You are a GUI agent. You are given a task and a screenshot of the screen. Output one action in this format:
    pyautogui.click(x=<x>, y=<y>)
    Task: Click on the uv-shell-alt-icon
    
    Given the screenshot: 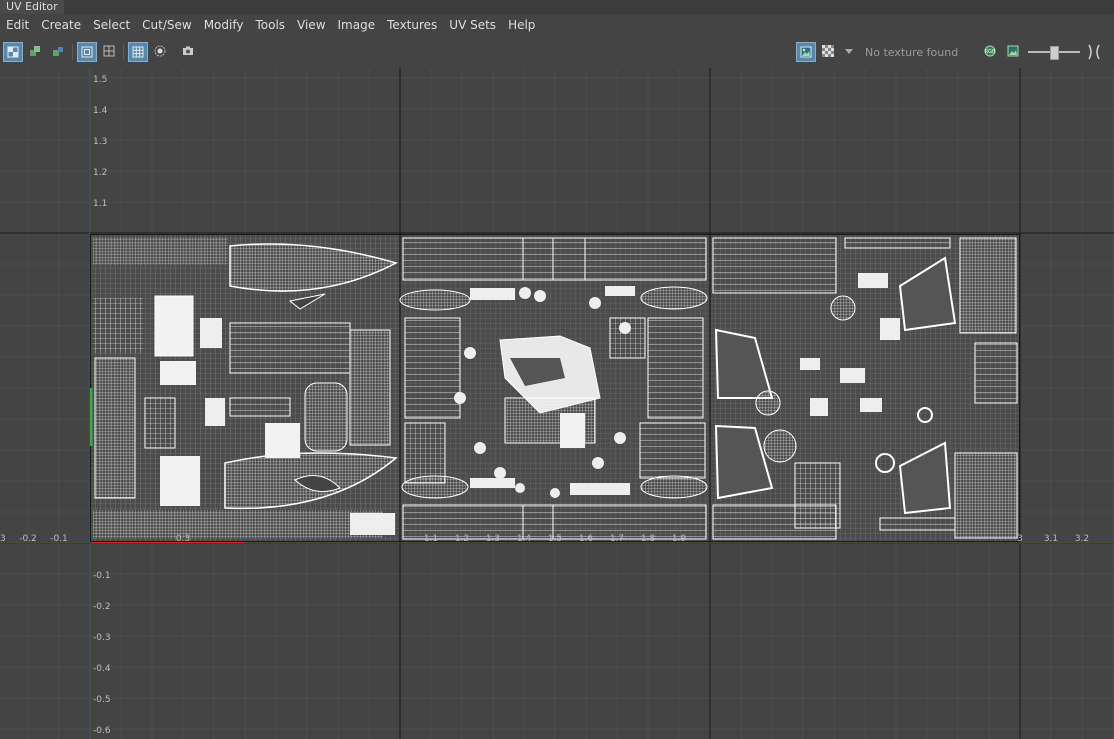 What is the action you would take?
    pyautogui.click(x=58, y=51)
    